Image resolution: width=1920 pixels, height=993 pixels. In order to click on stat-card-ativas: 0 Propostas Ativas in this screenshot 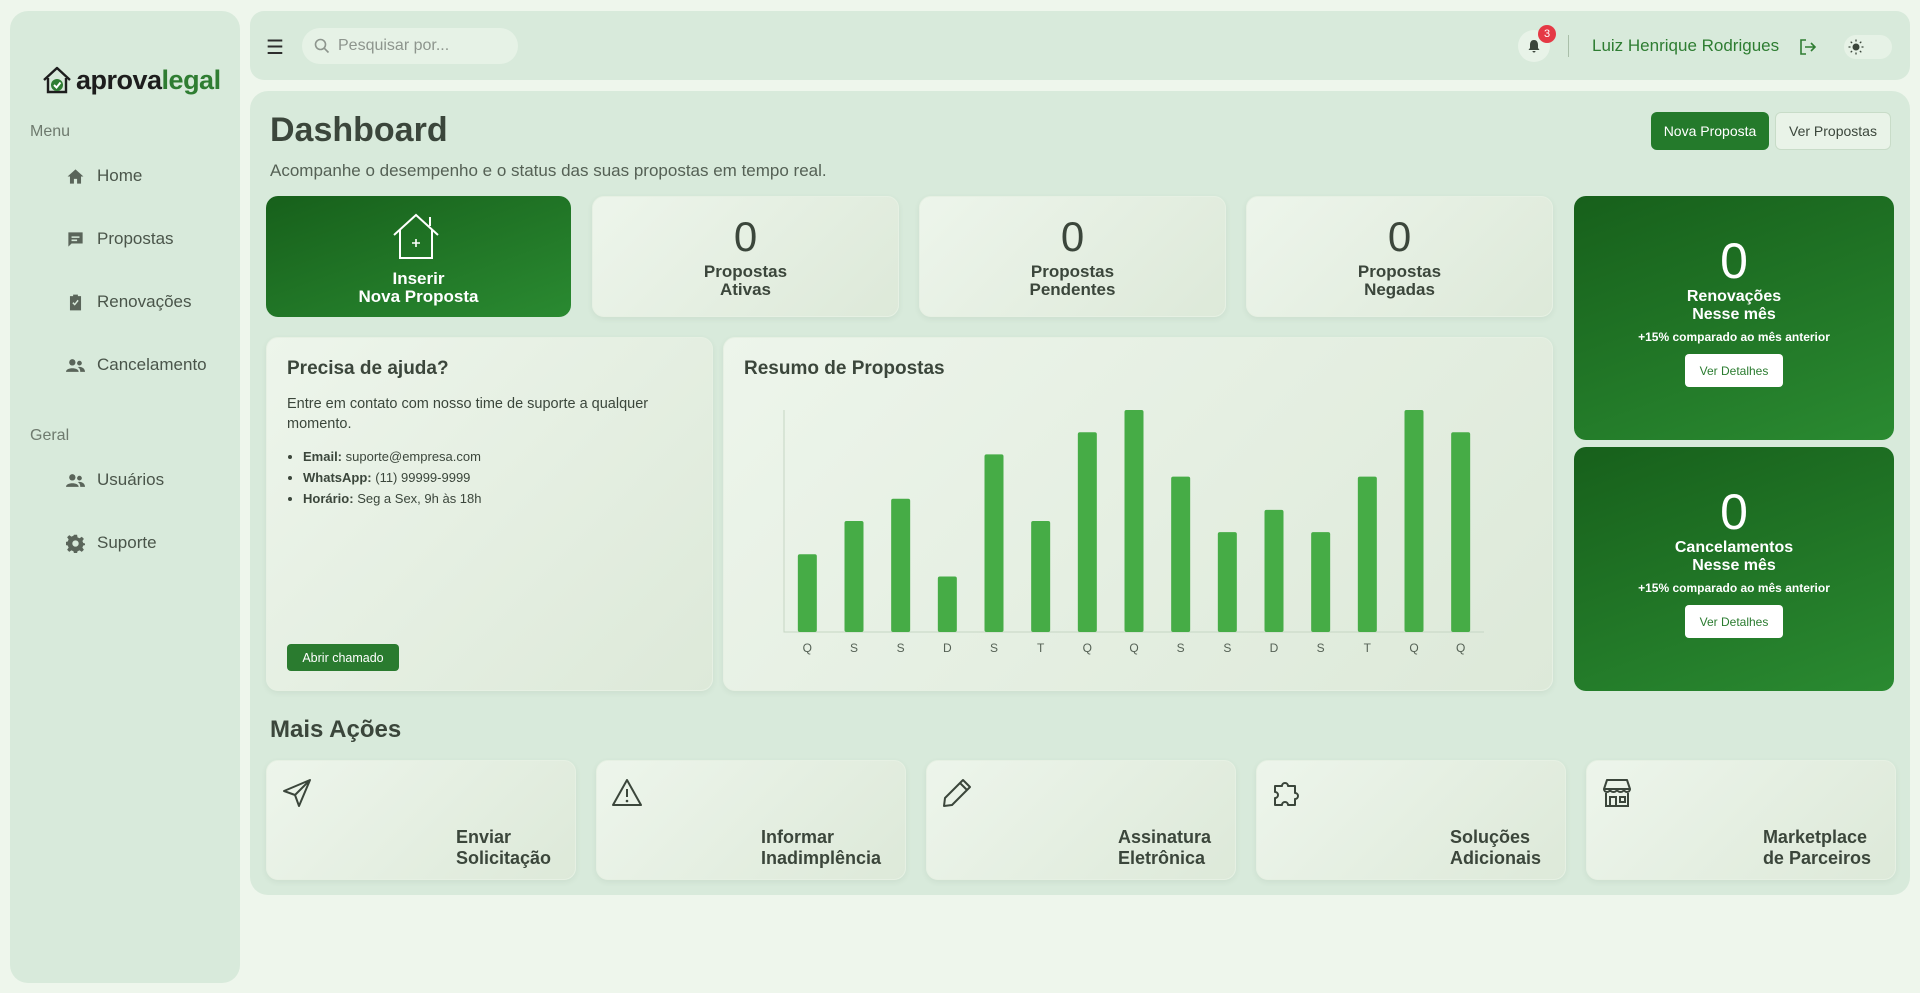, I will do `click(745, 256)`.